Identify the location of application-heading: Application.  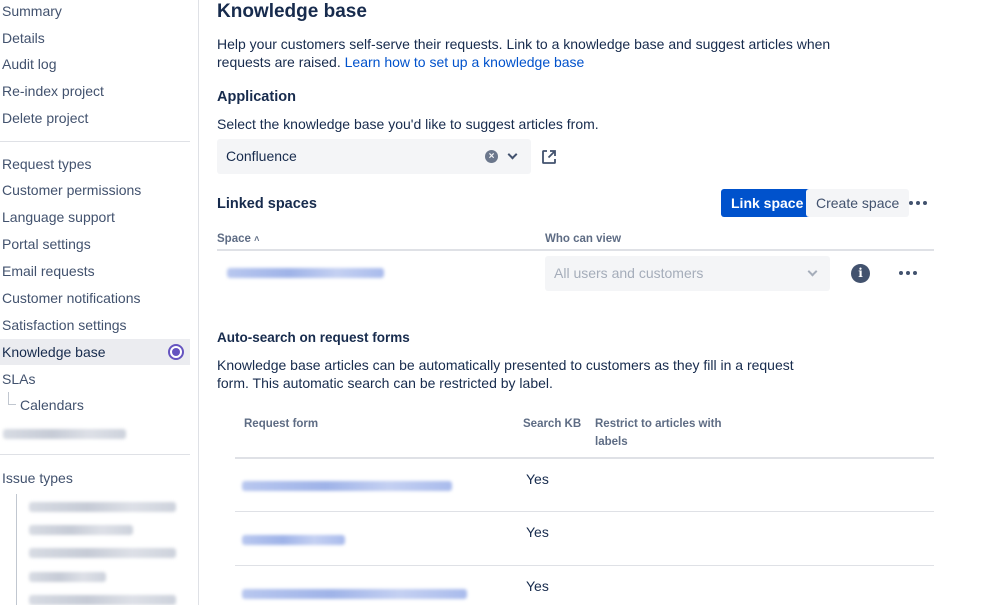
(256, 97).